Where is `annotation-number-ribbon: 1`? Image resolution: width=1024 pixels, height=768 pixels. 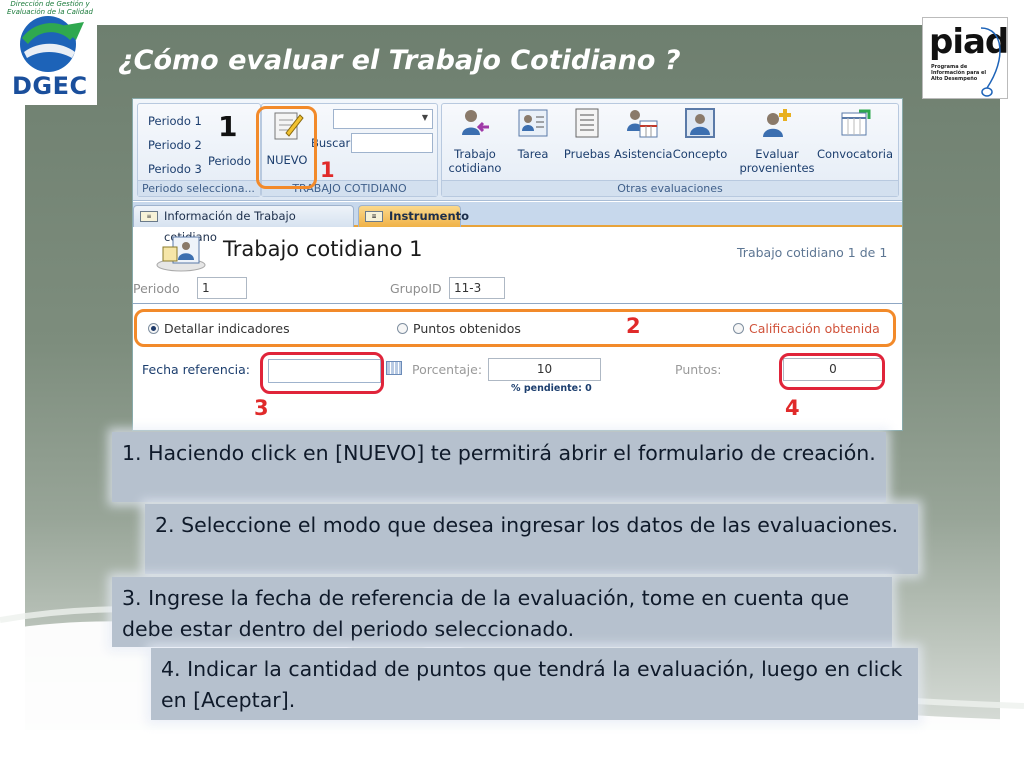
annotation-number-ribbon: 1 is located at coordinates (228, 126).